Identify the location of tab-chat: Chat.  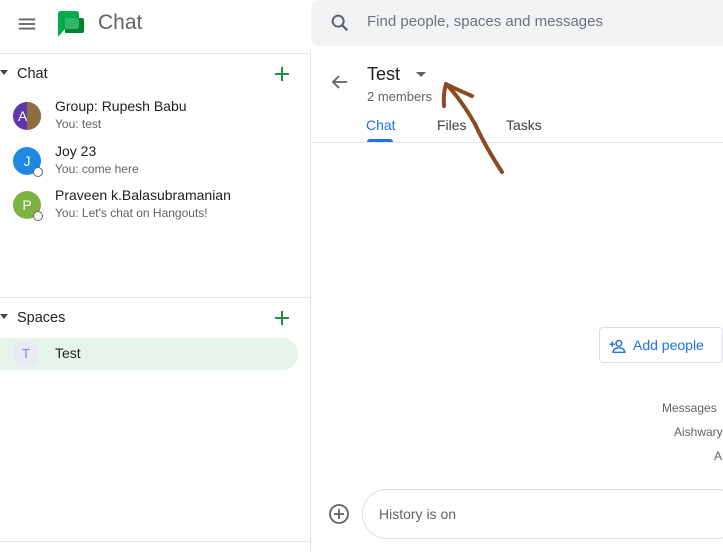
(381, 125).